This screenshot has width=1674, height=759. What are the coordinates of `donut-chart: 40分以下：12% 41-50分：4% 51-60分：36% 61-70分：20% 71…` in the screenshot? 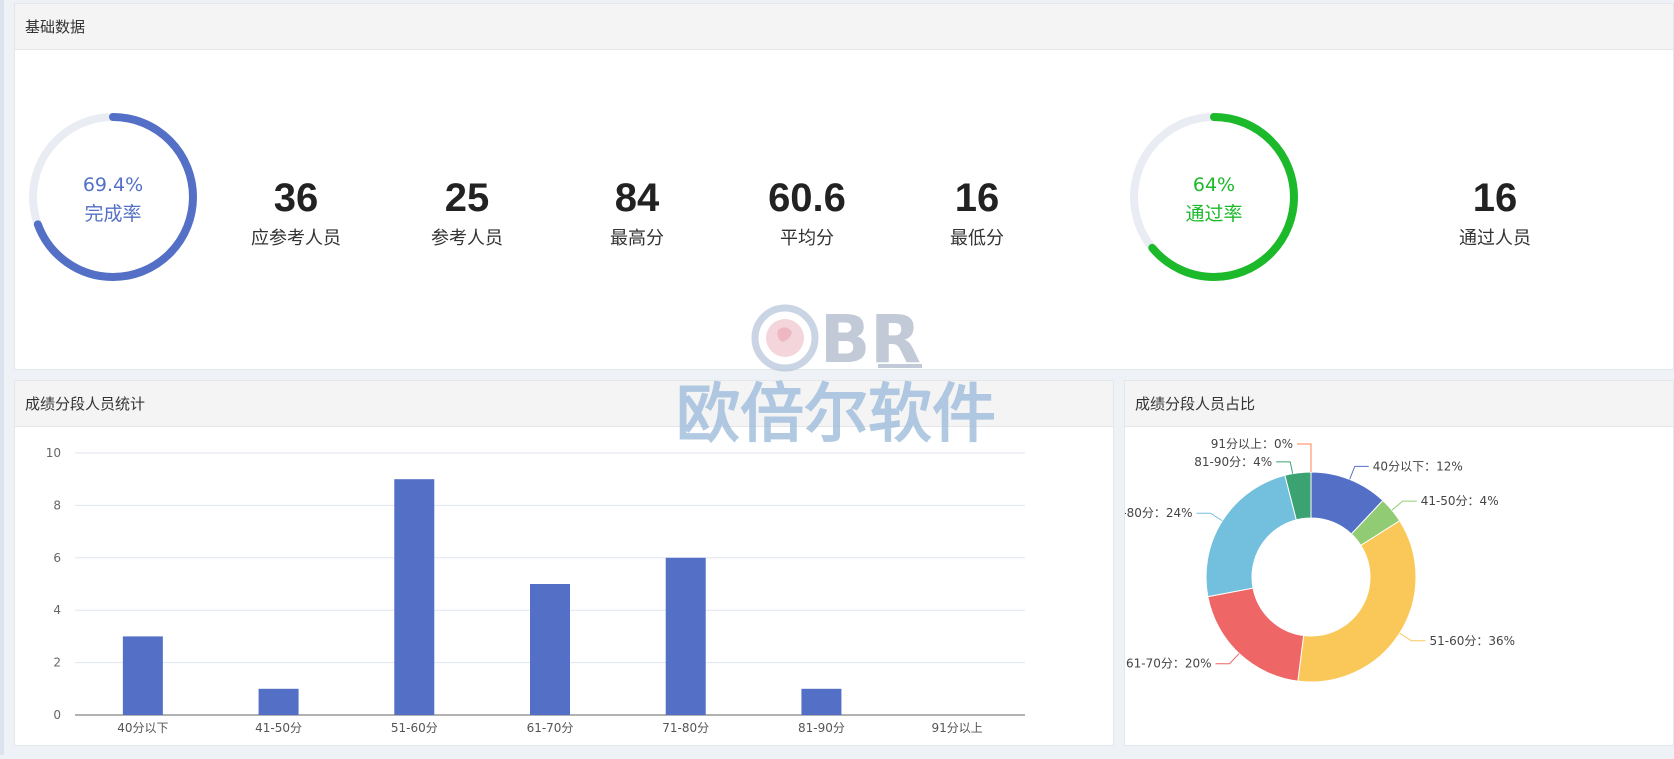 It's located at (1311, 560).